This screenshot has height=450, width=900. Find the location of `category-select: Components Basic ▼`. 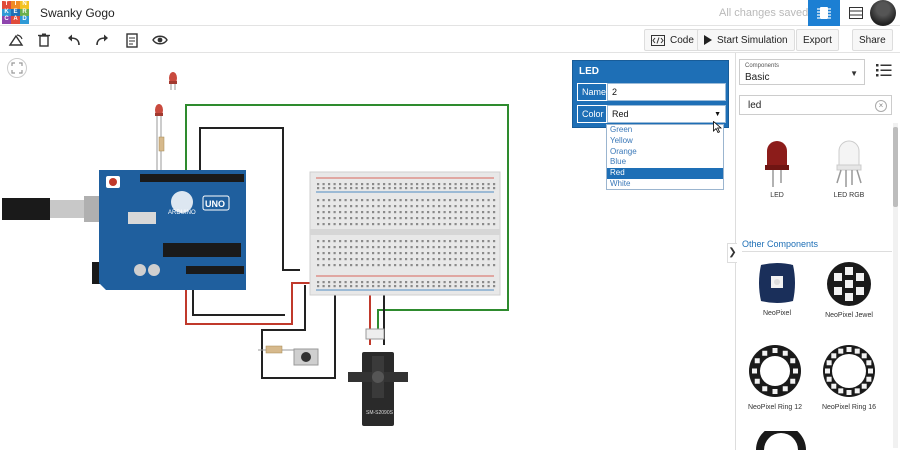

category-select: Components Basic ▼ is located at coordinates (802, 72).